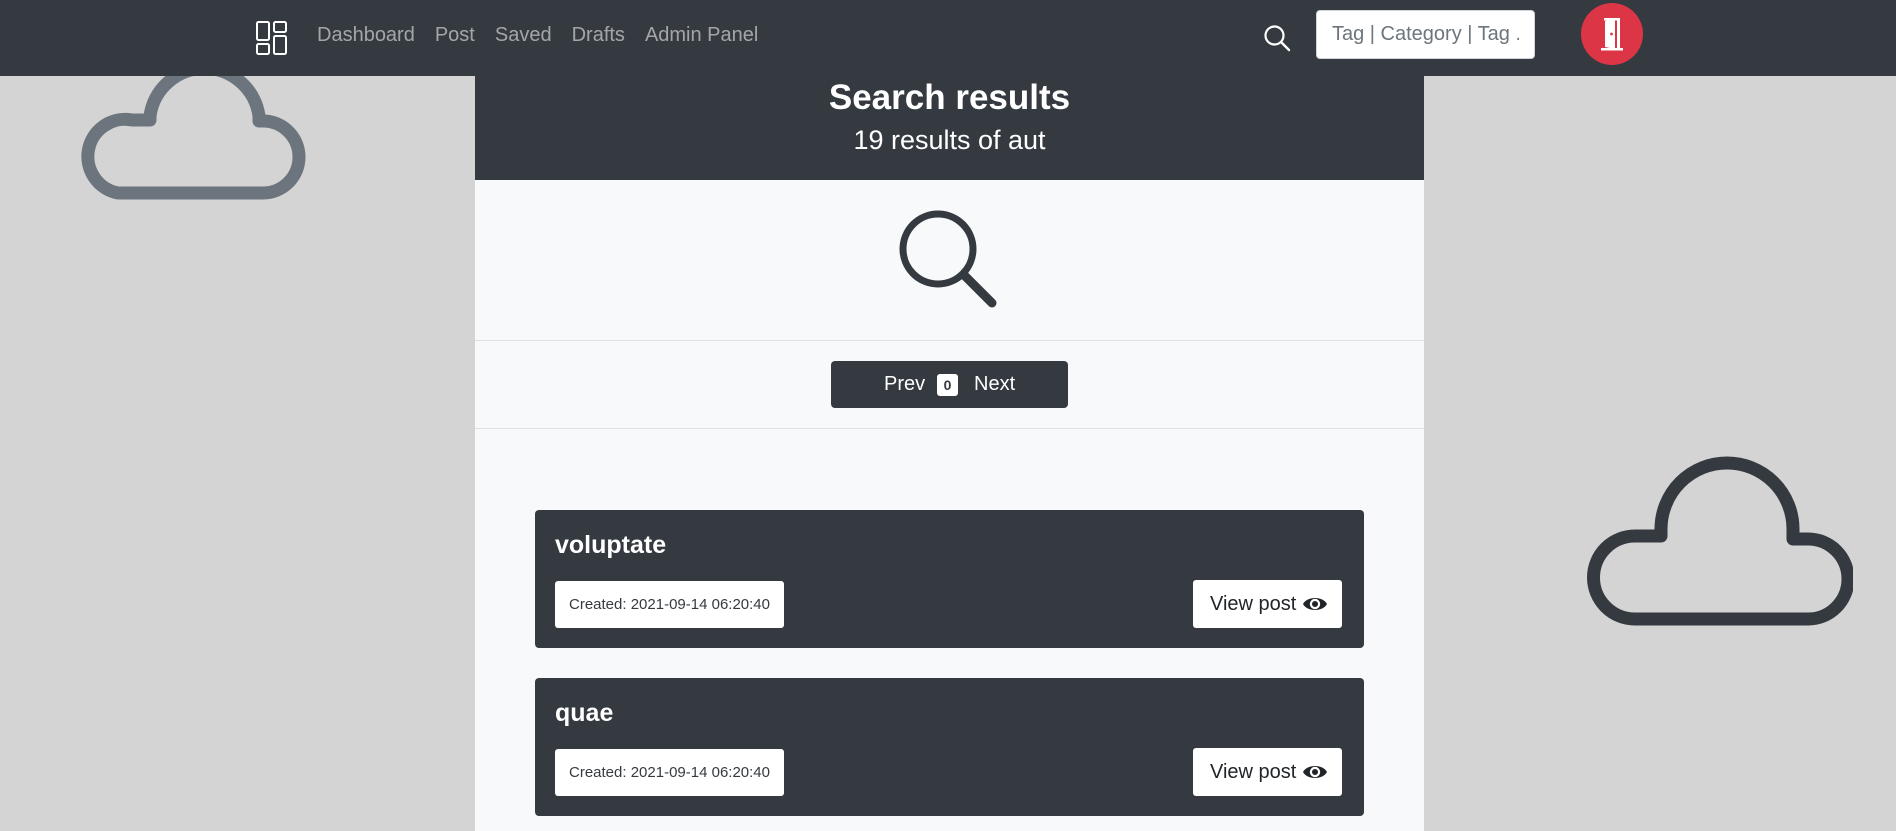 The width and height of the screenshot is (1896, 831). Describe the element at coordinates (611, 545) in the screenshot. I see `post-title: voluptate` at that location.